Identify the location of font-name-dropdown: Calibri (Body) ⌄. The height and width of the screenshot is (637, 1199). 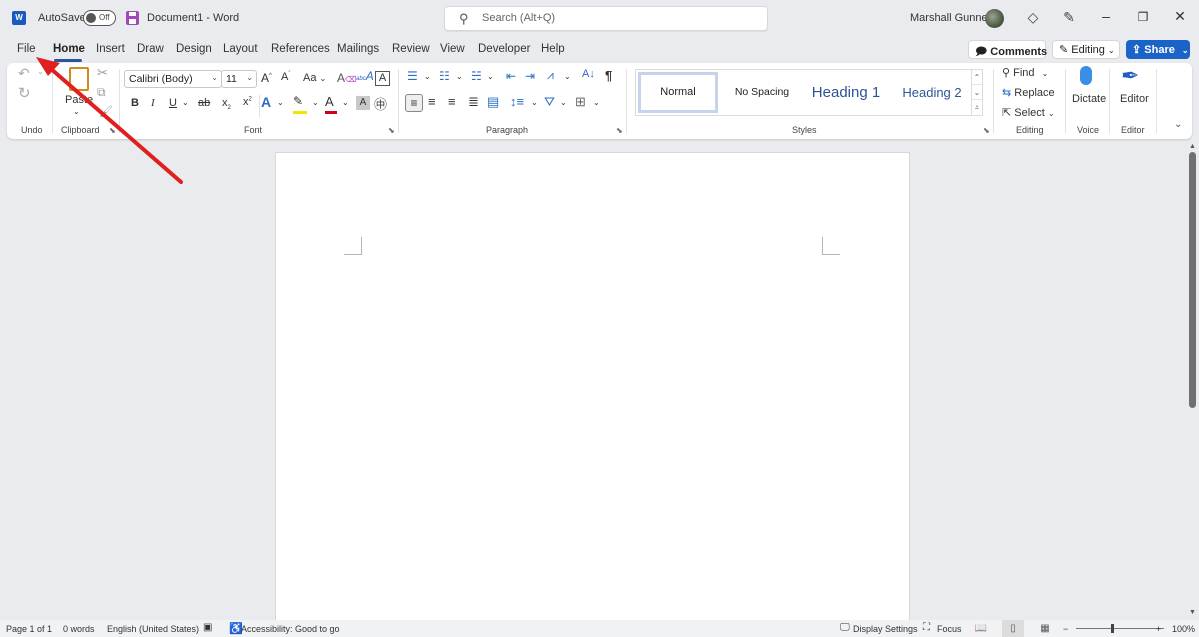
(173, 79).